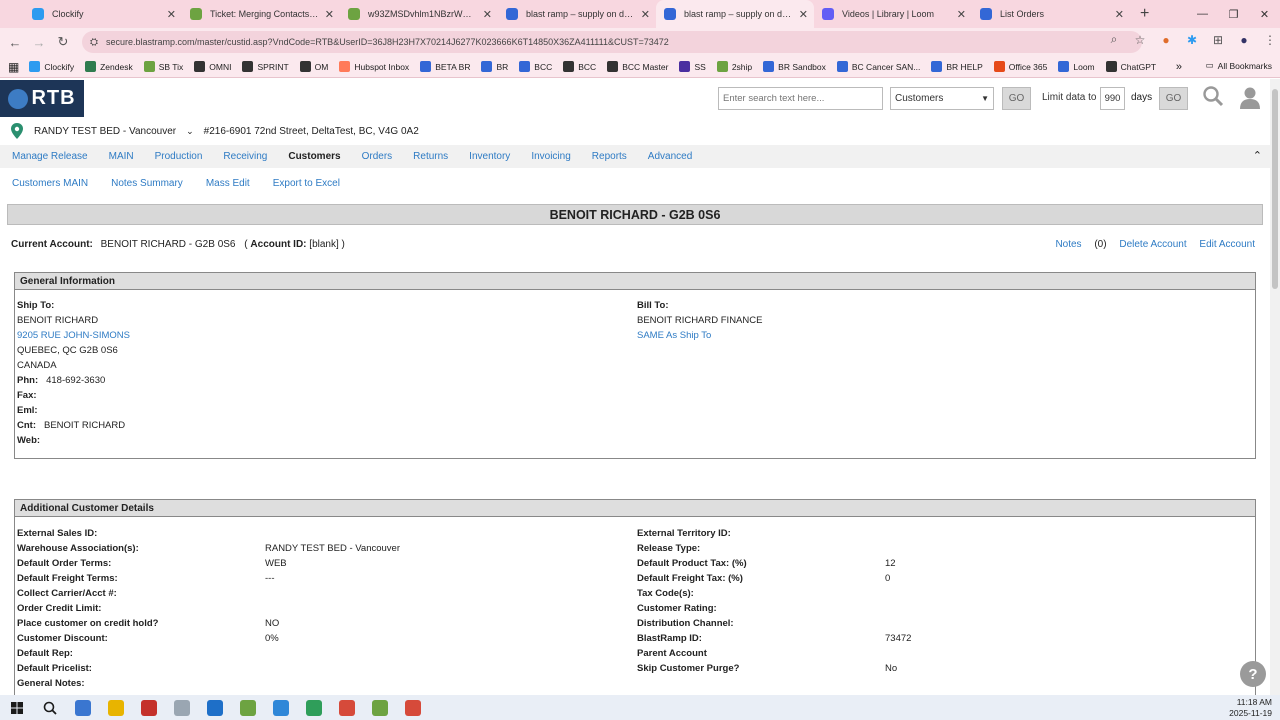 The image size is (1280, 720). Describe the element at coordinates (1075, 244) in the screenshot. I see `notes-link: Notes (0)` at that location.